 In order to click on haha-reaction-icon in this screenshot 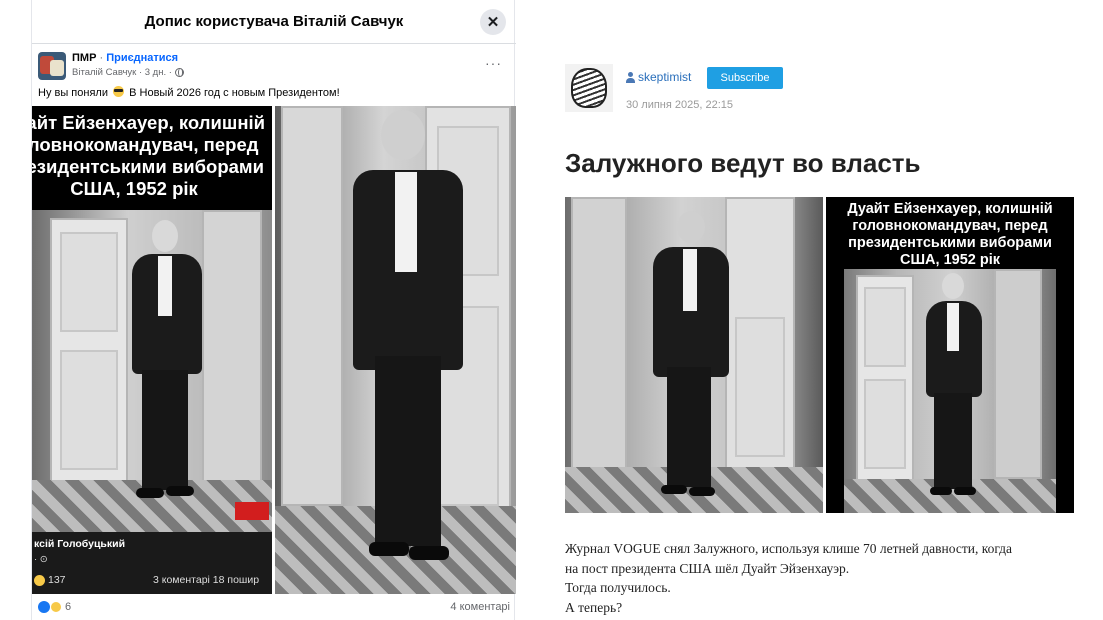, I will do `click(56, 607)`.